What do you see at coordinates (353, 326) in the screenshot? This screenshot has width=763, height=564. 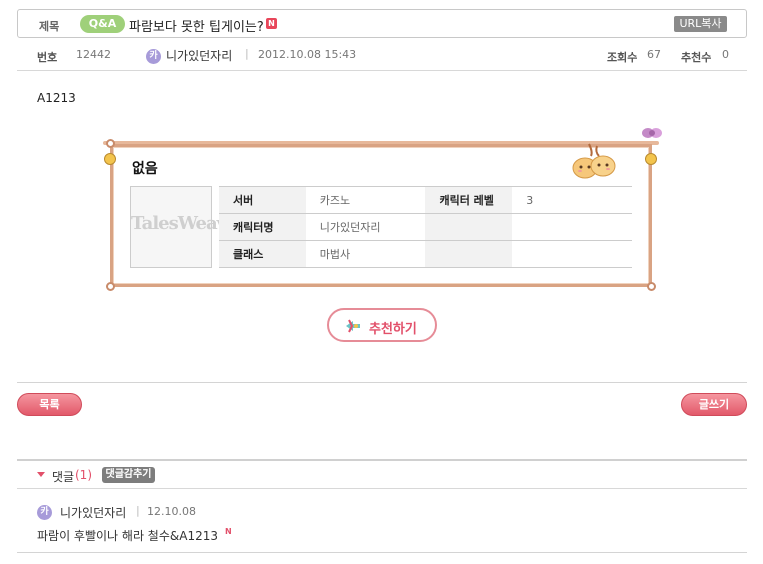 I see `recommend-arrow-icon` at bounding box center [353, 326].